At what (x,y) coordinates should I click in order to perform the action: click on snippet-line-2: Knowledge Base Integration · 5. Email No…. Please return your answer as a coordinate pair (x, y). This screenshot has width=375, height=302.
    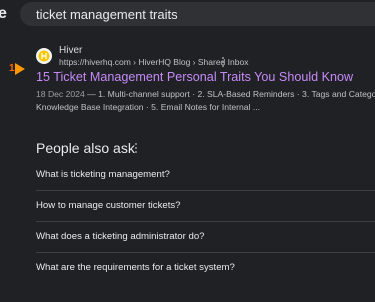
    Looking at the image, I should click on (148, 107).